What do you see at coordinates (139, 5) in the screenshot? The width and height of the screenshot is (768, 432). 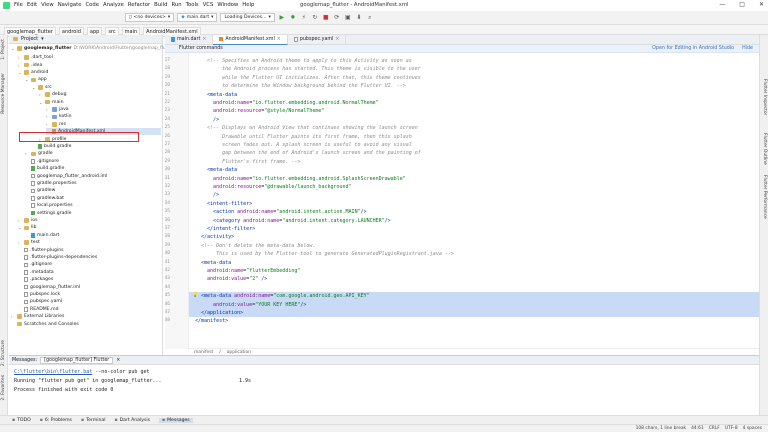 I see `menu-item-refactor: Refactor` at bounding box center [139, 5].